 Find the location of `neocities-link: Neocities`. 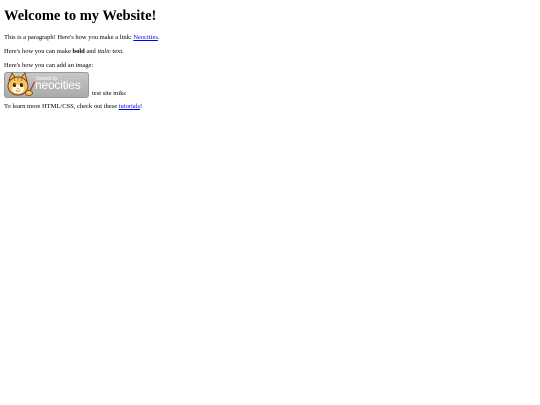

neocities-link: Neocities is located at coordinates (145, 37).